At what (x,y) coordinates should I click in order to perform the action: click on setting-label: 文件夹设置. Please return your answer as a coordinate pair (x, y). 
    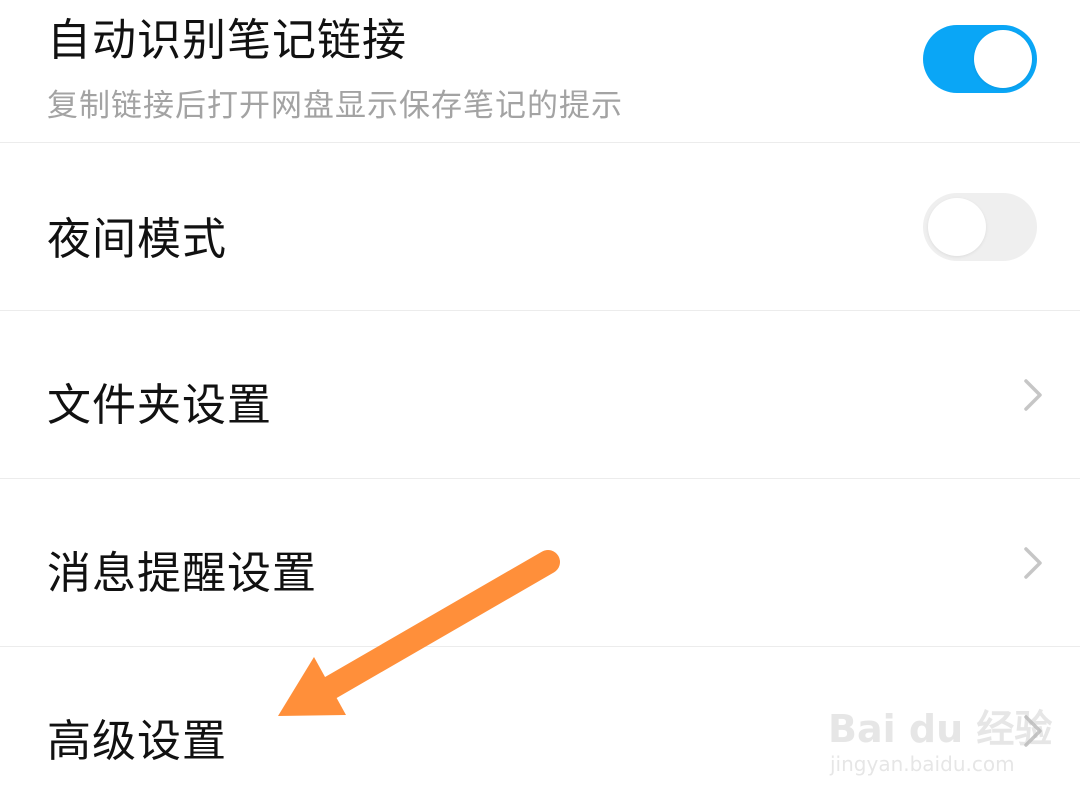
    Looking at the image, I should click on (159, 405).